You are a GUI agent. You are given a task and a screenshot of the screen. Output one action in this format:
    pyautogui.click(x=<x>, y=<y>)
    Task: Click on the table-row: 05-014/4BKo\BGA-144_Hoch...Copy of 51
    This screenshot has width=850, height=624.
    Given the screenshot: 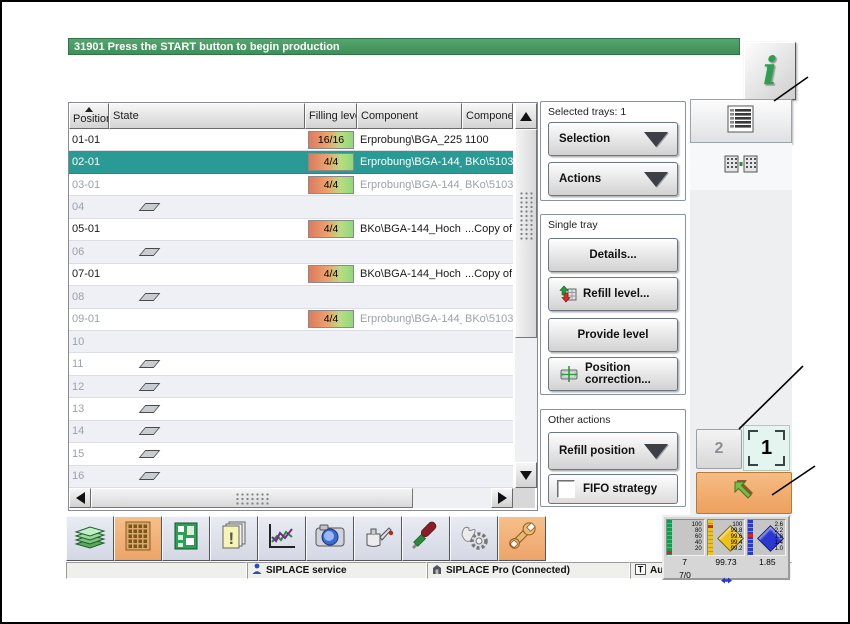 What is the action you would take?
    pyautogui.click(x=291, y=230)
    